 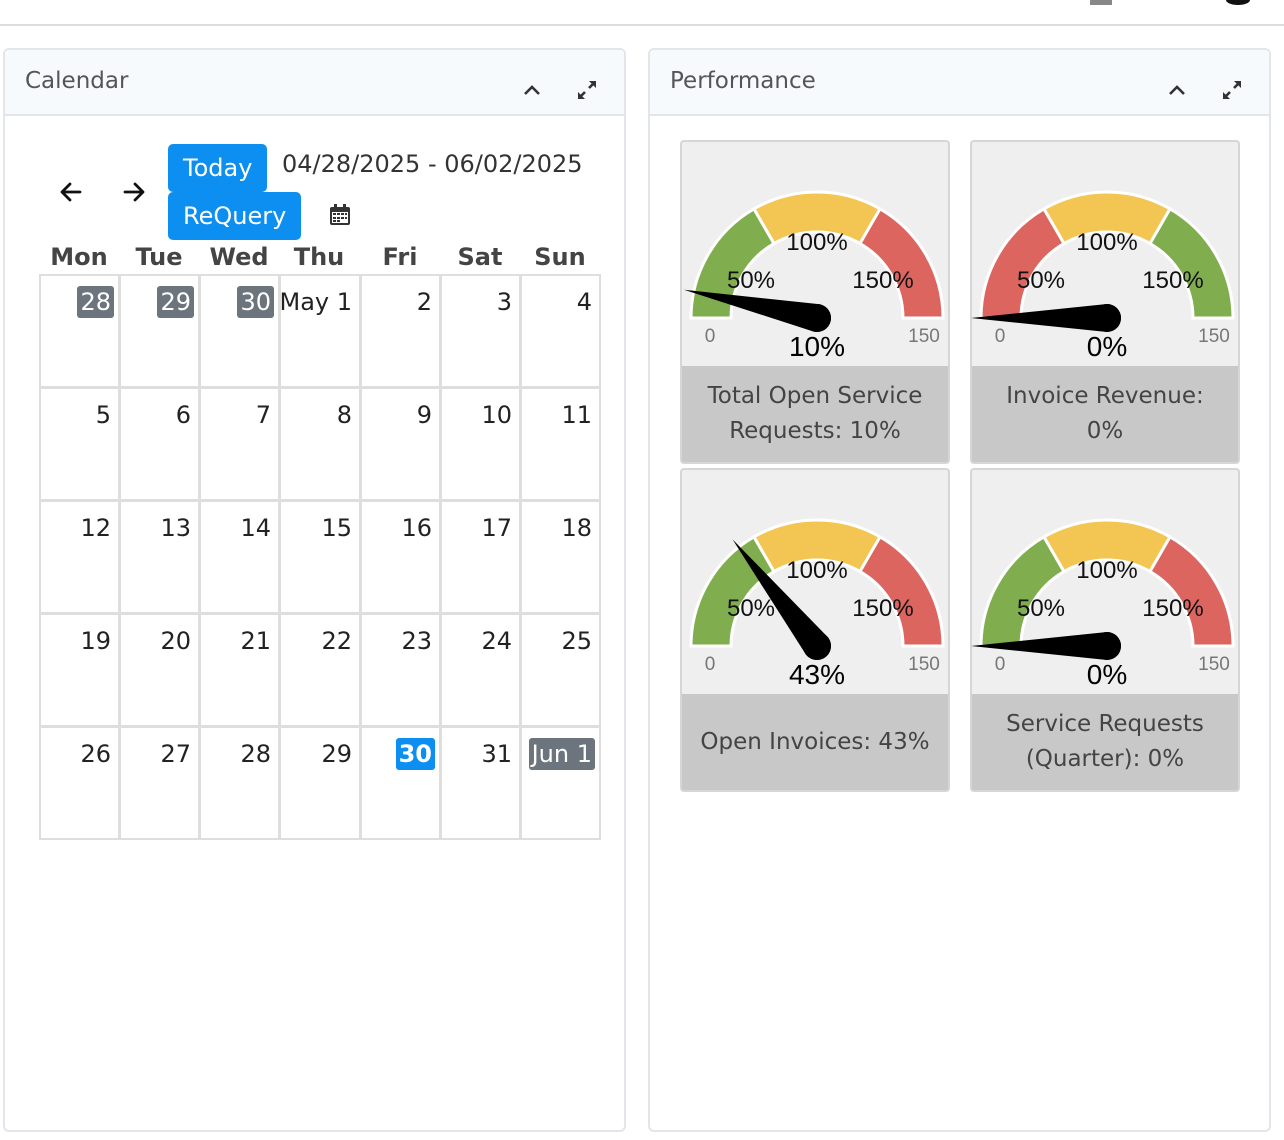 I want to click on calendar-day-cell: 21, so click(x=239, y=670).